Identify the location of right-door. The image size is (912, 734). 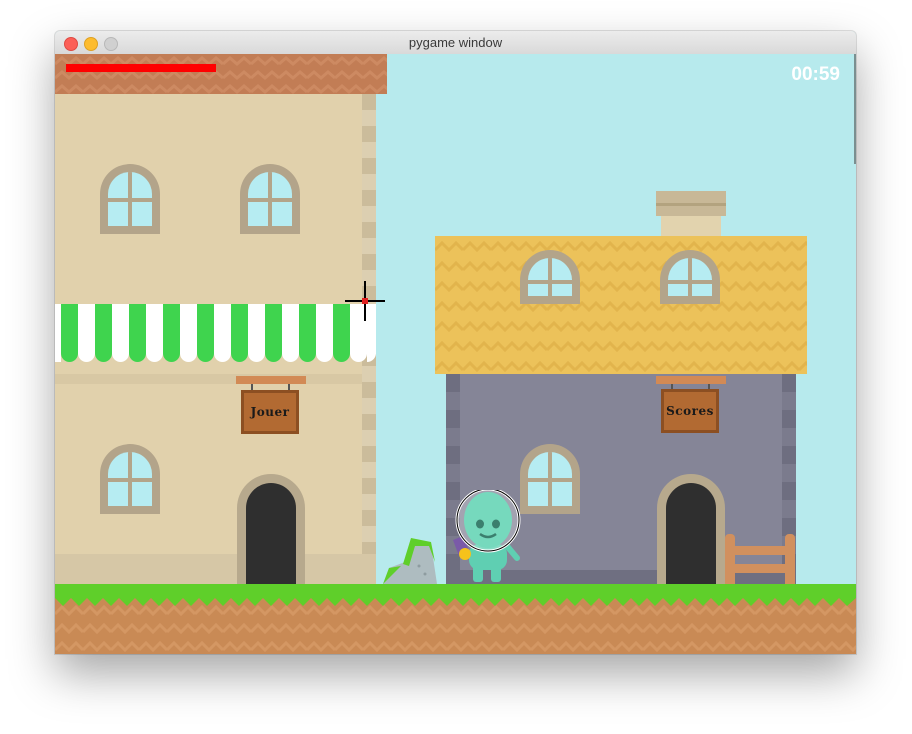
(691, 533).